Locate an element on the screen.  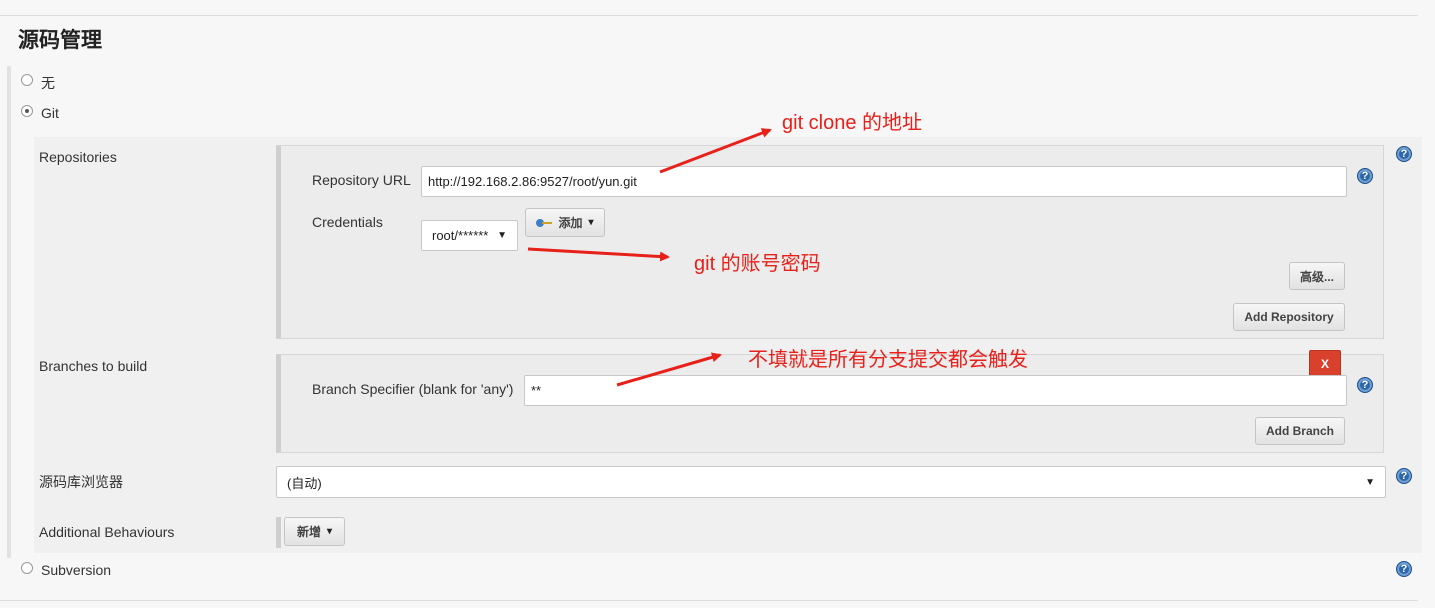
clone-url-arrow is located at coordinates (715, 151).